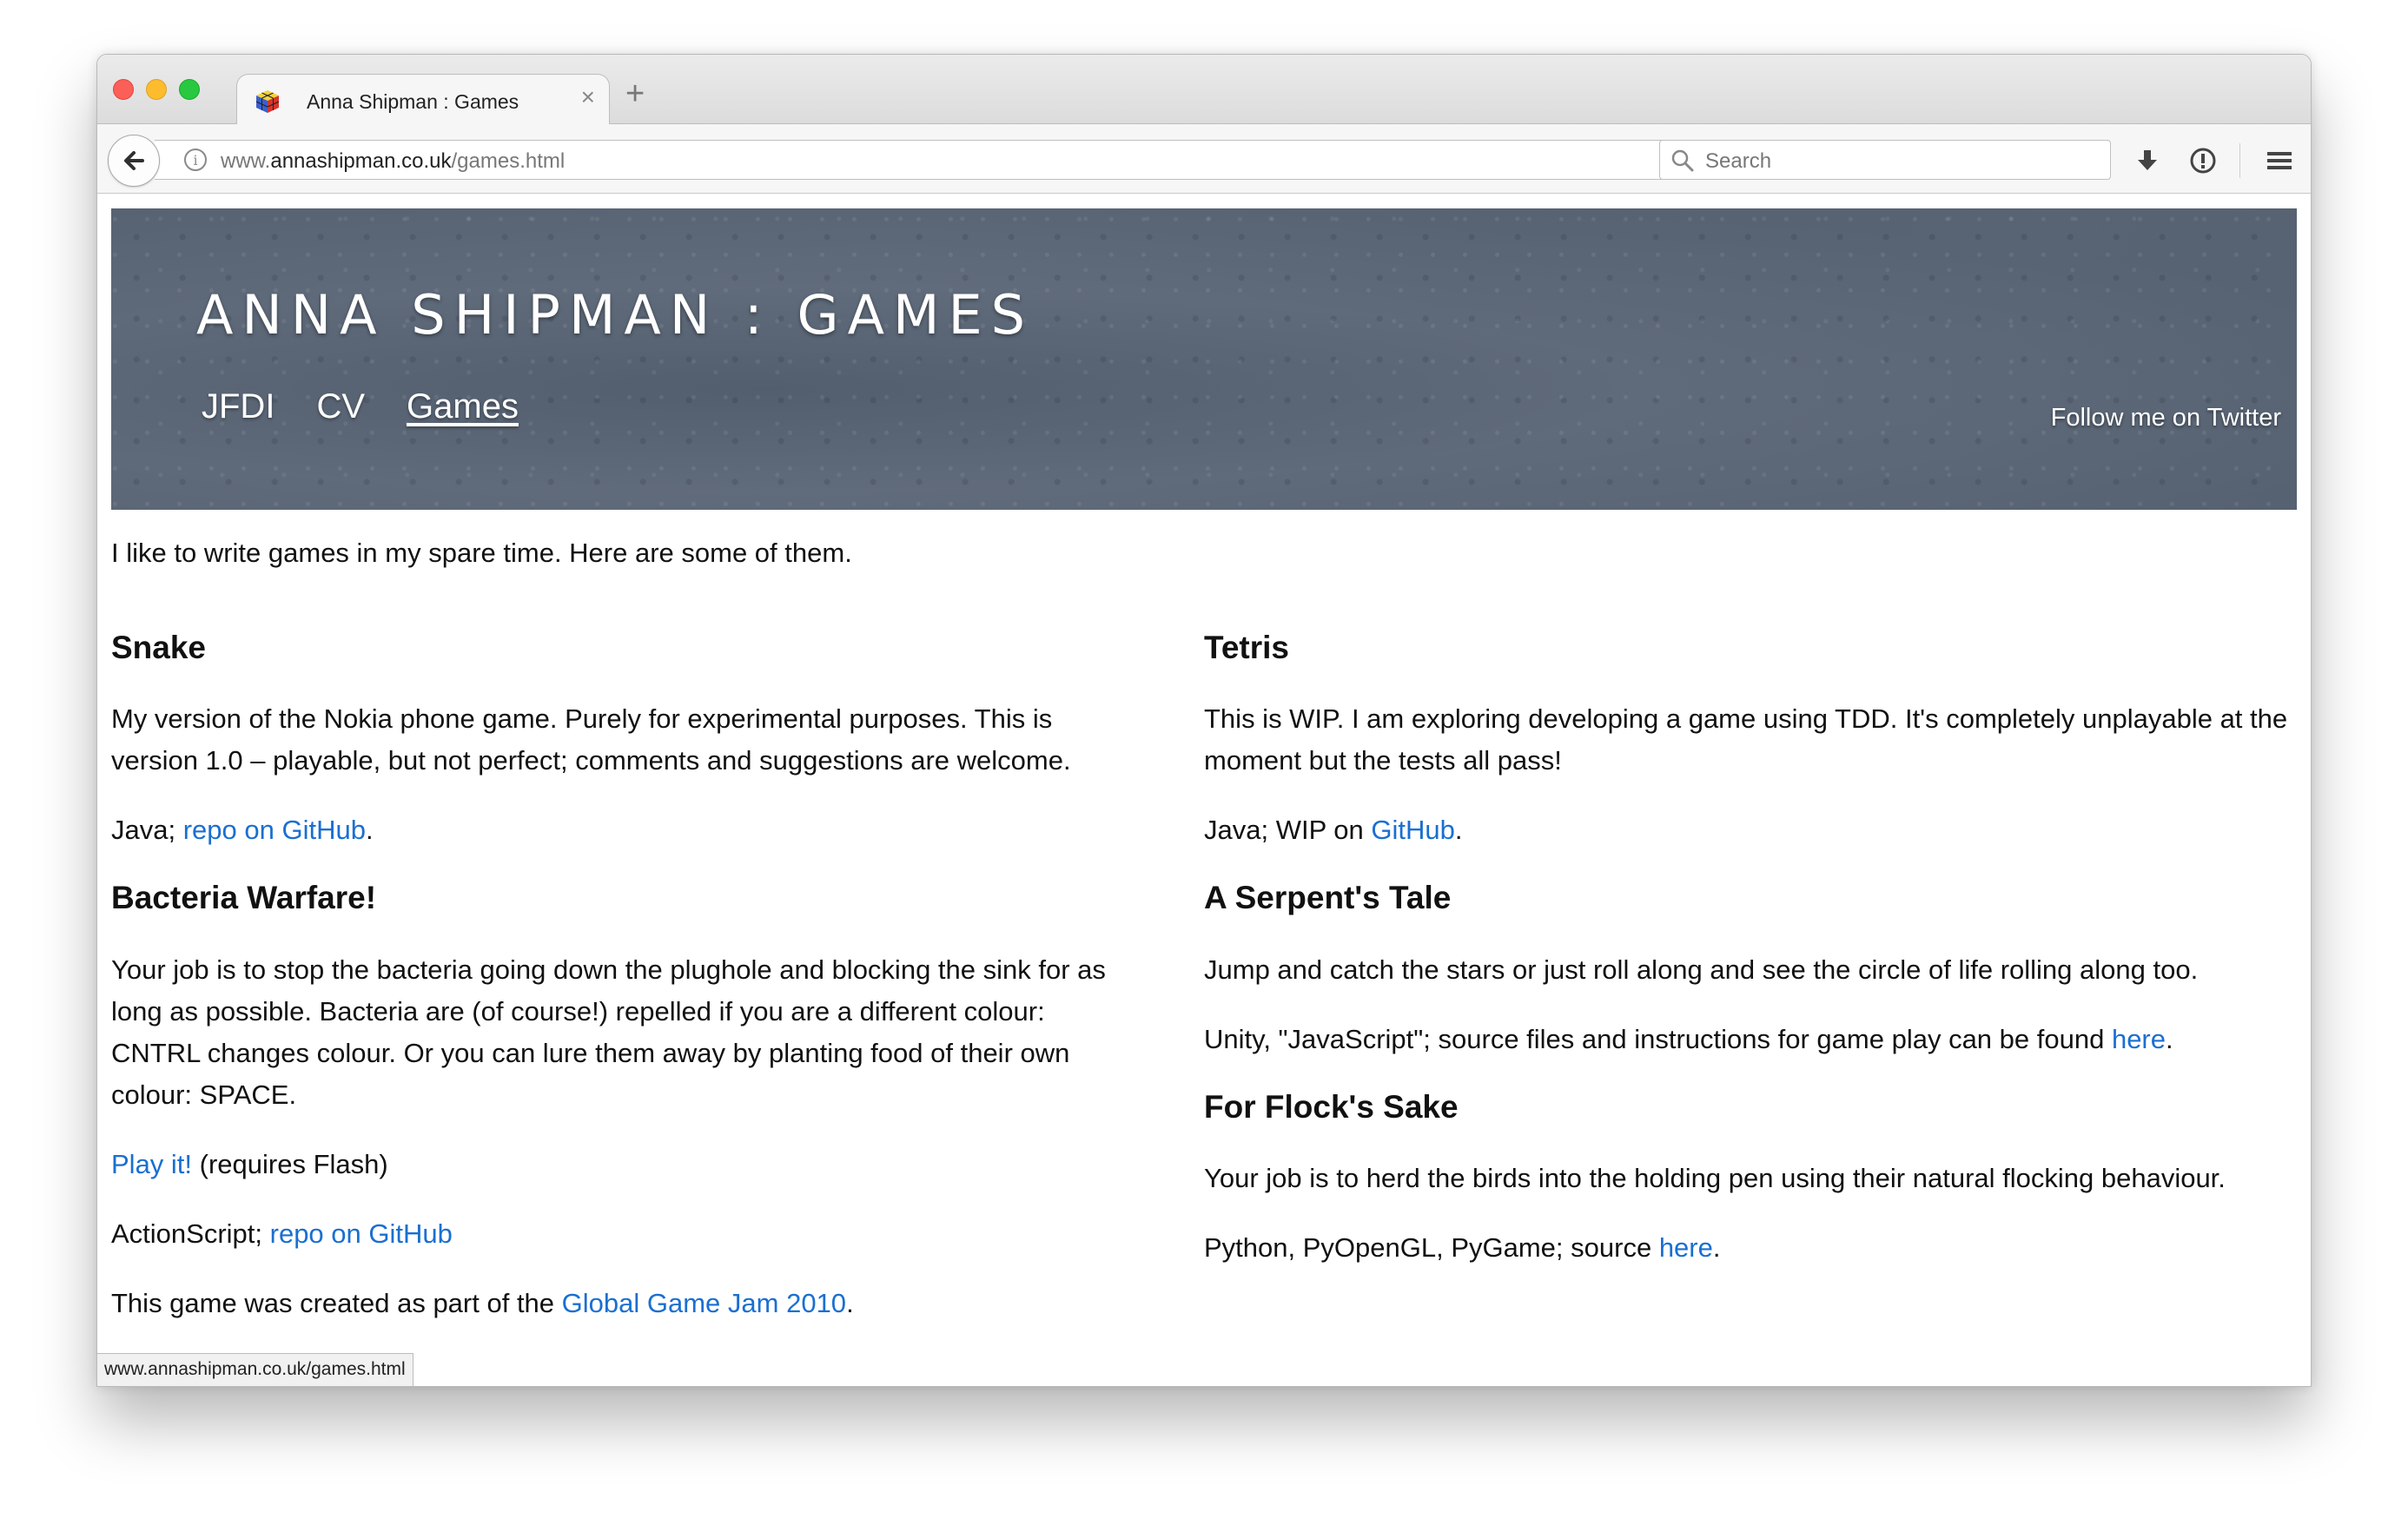 This screenshot has width=2408, height=1525. I want to click on status-bar-url: www.annashipman.co.uk/games.html, so click(255, 1369).